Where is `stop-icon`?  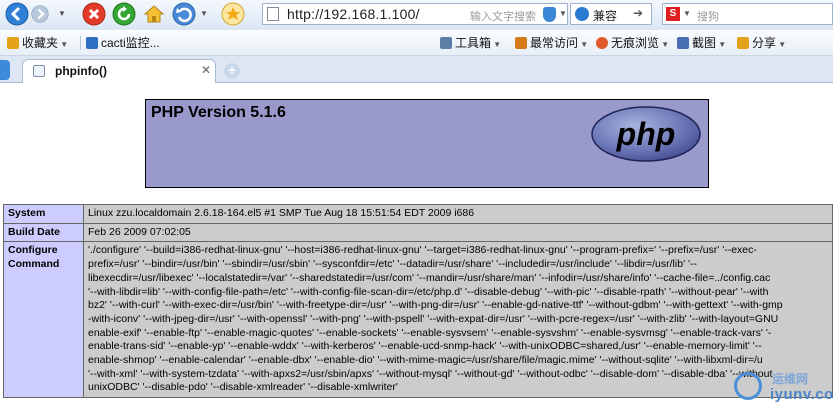 stop-icon is located at coordinates (94, 14).